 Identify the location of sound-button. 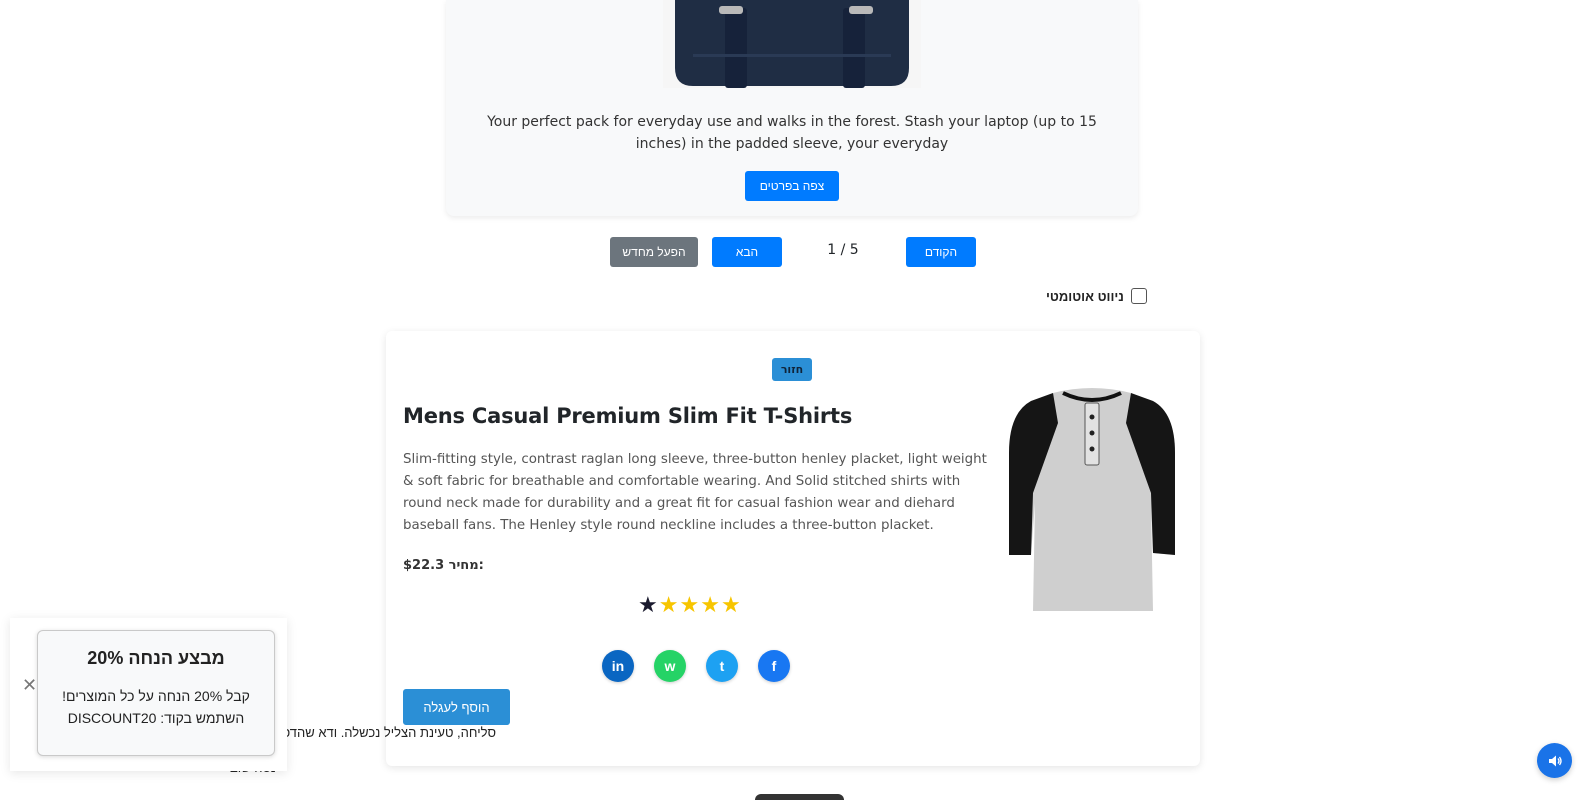
(1554, 760).